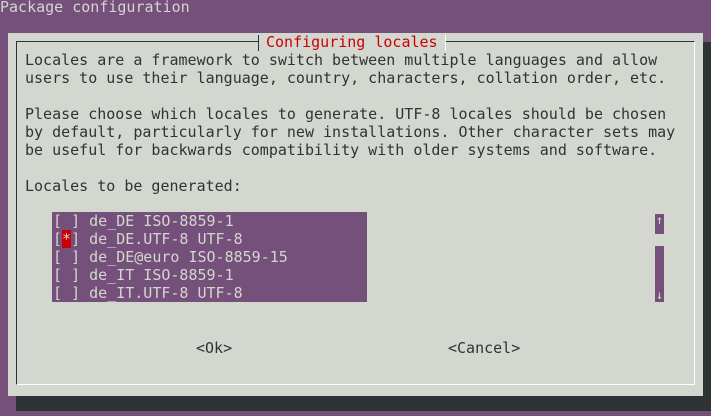 This screenshot has height=416, width=711. Describe the element at coordinates (166, 239) in the screenshot. I see `locale-label: de_DE.UTF-8 UTF-8` at that location.